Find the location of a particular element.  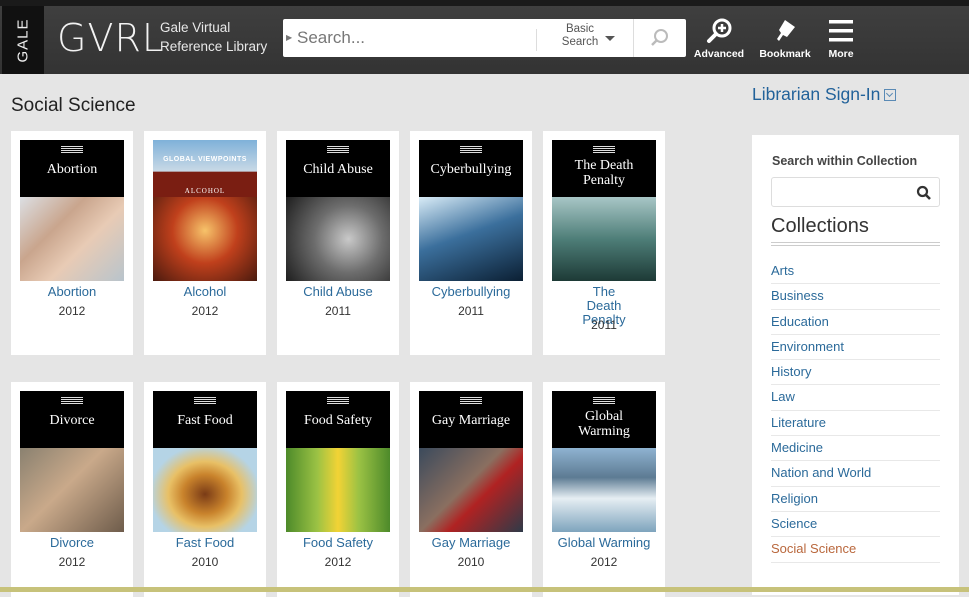

collection-link-social-science: Social Science is located at coordinates (855, 550).